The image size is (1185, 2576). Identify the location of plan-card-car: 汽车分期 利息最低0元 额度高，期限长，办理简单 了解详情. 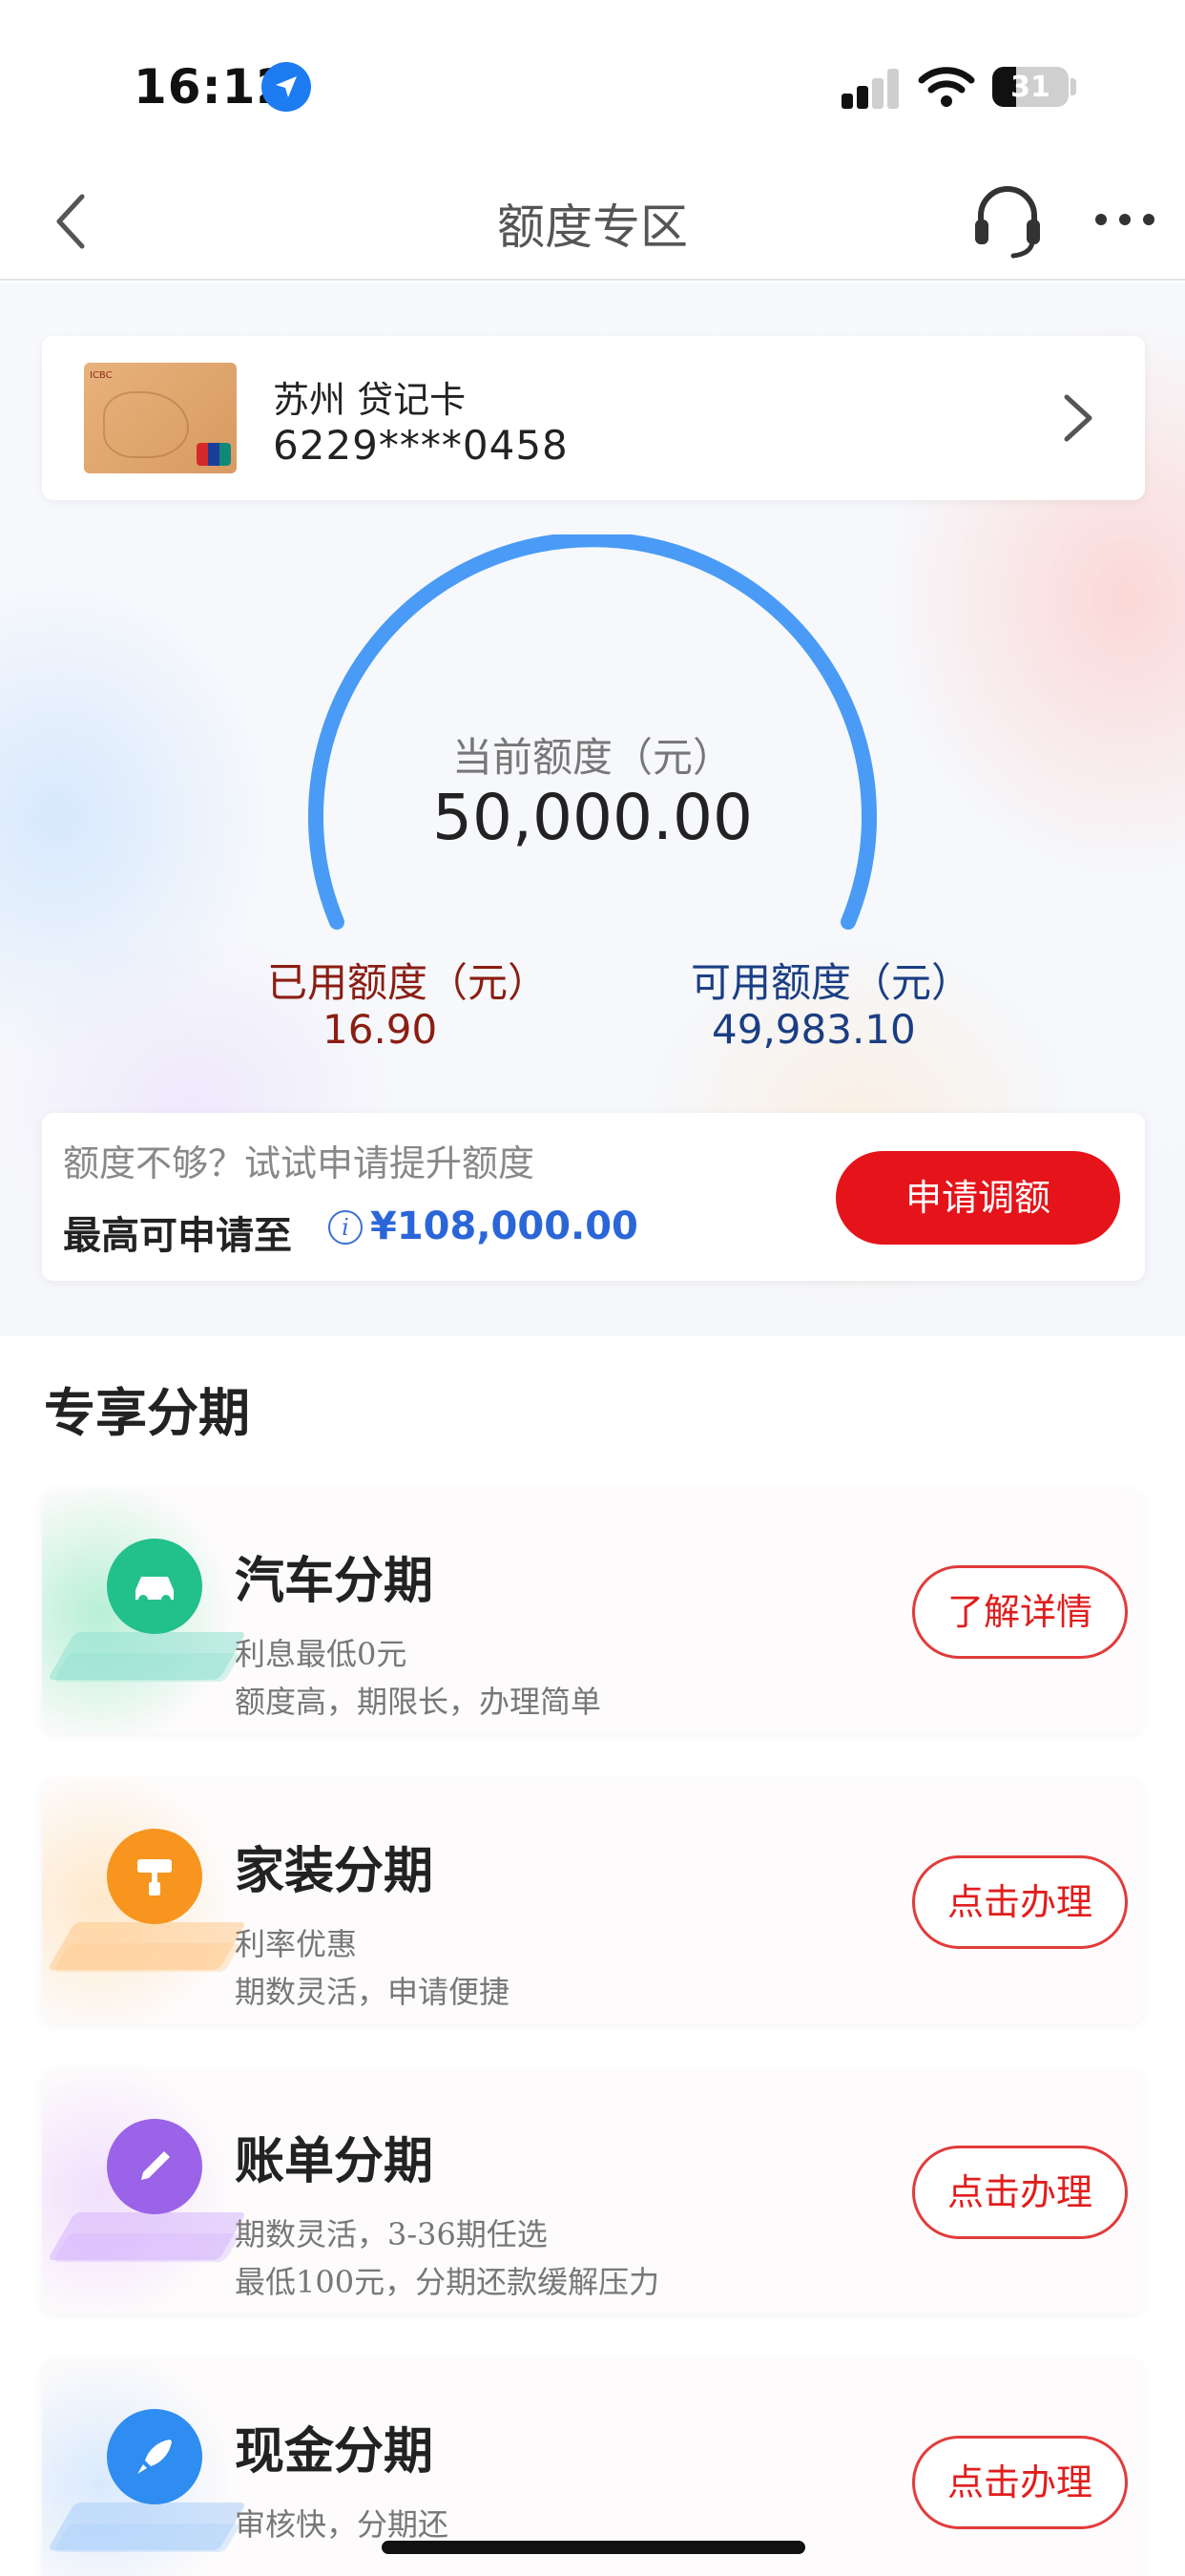
(592, 1611).